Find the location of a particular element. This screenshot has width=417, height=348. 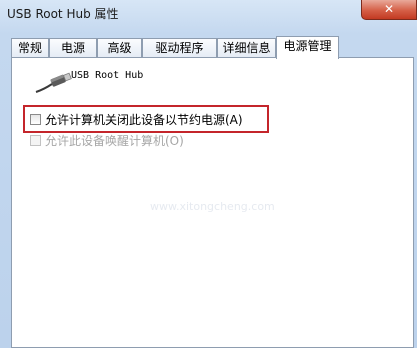

allow-wake-option: 允许此设备唤醒计算机(O) is located at coordinates (107, 140).